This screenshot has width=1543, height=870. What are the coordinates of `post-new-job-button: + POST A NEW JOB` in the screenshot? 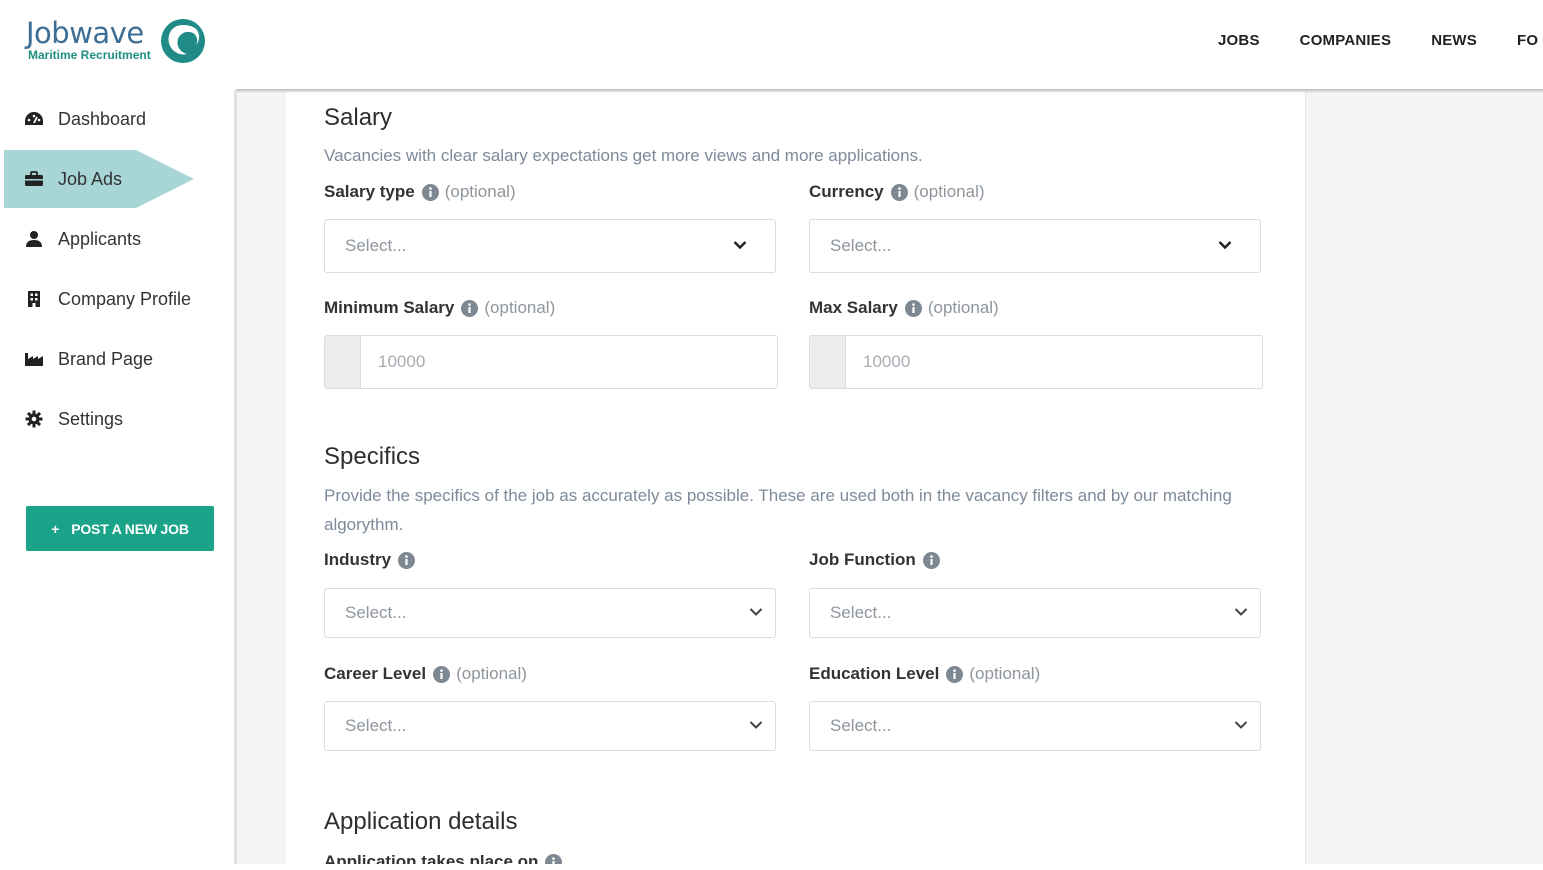 It's located at (120, 528).